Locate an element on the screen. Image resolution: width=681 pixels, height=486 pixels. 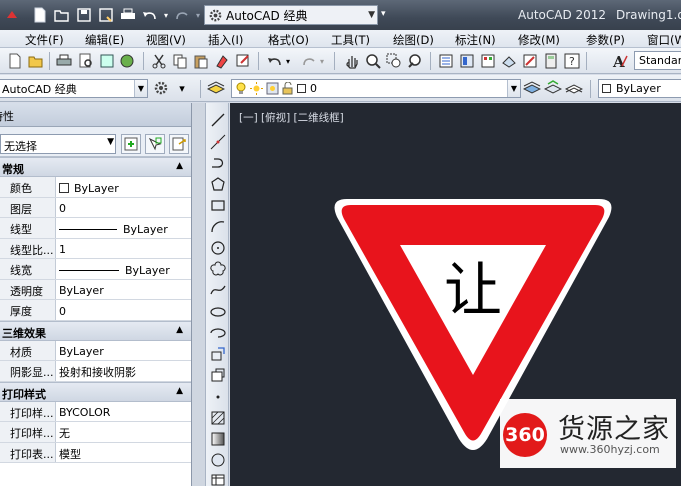
workspace-selector: AutoCAD 经典 ▼ is located at coordinates (291, 15).